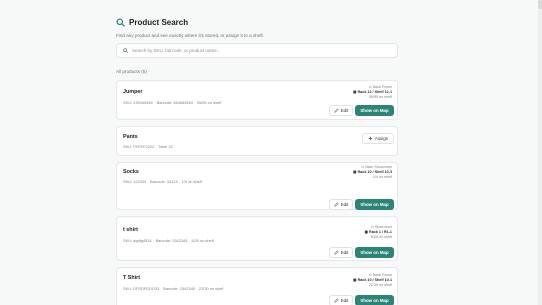  I want to click on product-sku: SKU: FEFEF2222, so click(139, 146).